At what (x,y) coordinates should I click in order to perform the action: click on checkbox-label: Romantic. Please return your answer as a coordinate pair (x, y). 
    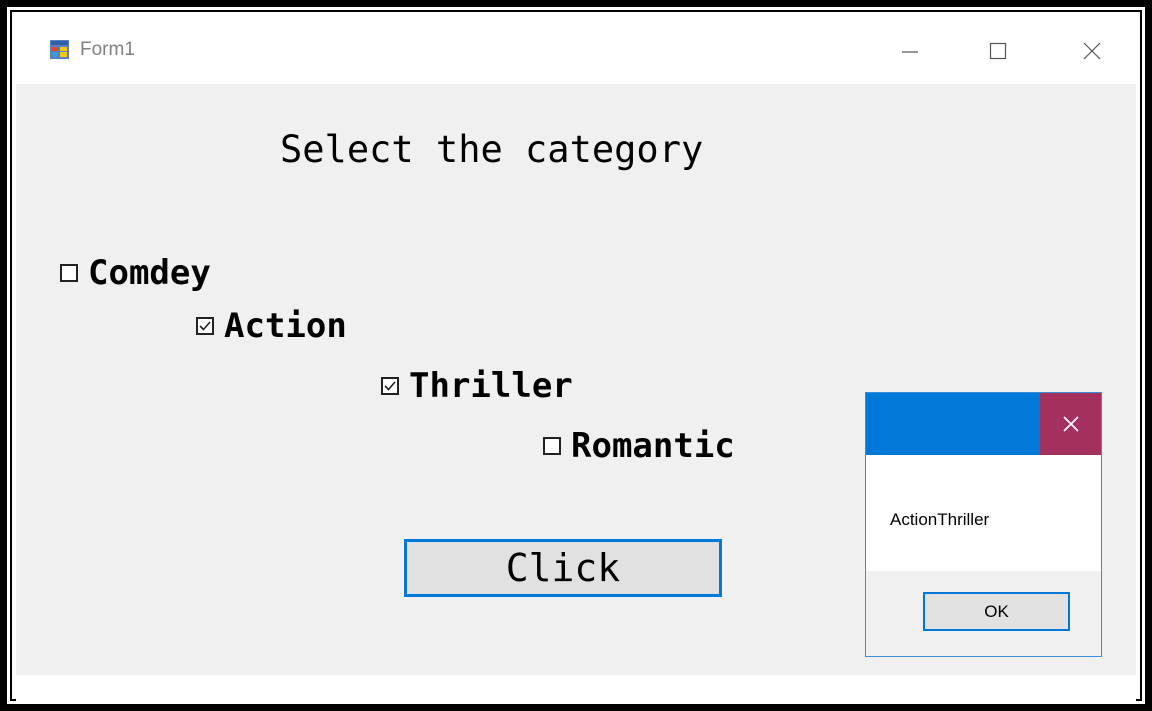
    Looking at the image, I should click on (653, 446).